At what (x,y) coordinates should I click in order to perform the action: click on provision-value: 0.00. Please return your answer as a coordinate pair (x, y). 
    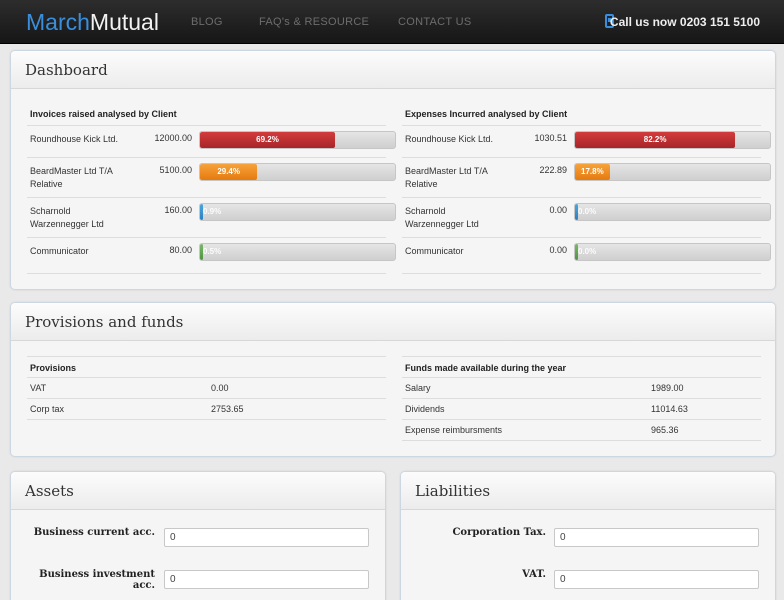
    Looking at the image, I should click on (220, 388).